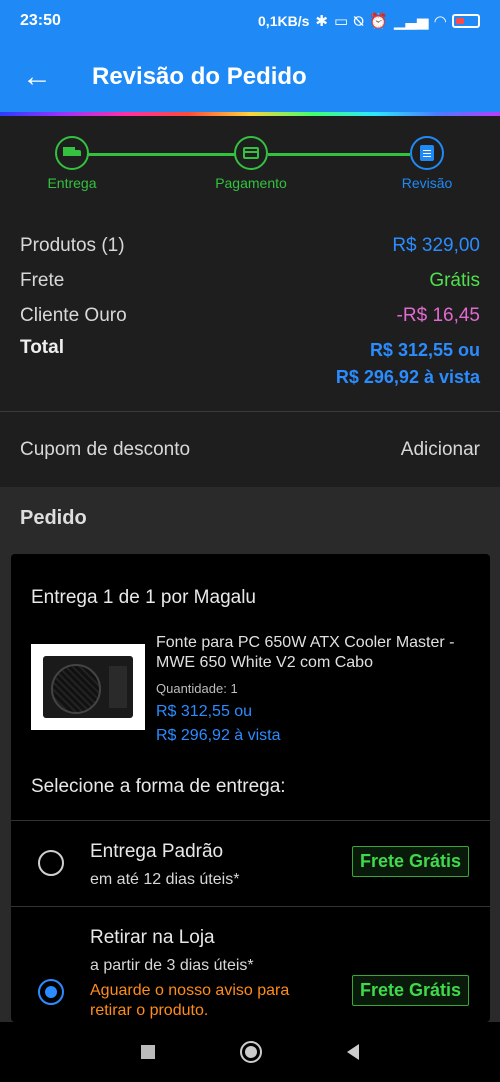  I want to click on vibrate-icon: ▭, so click(341, 21).